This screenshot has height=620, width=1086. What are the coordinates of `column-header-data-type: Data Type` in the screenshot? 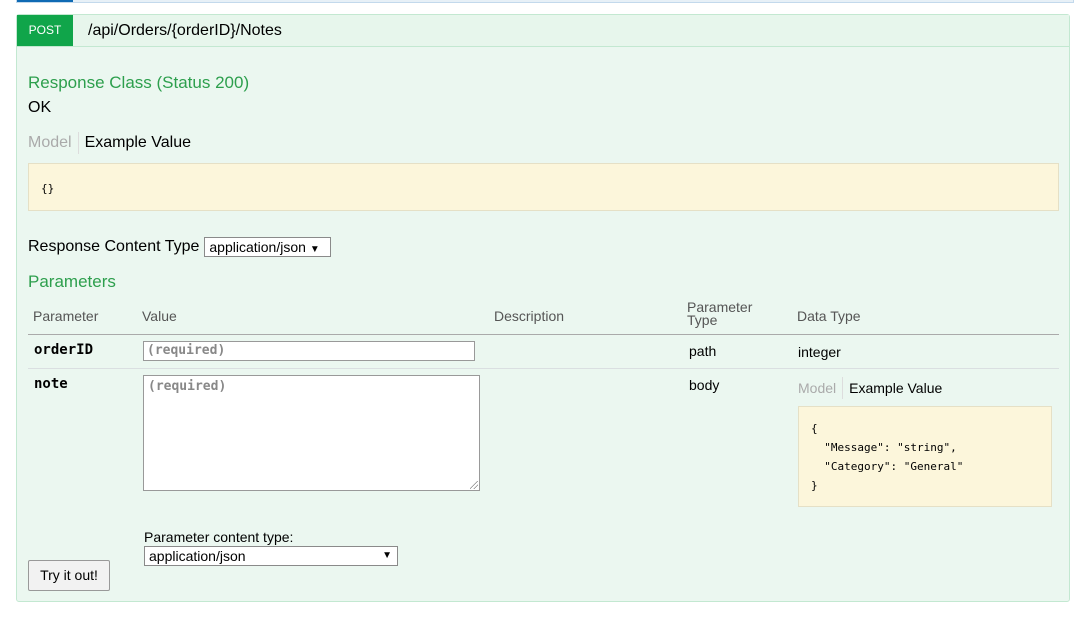 It's located at (829, 316).